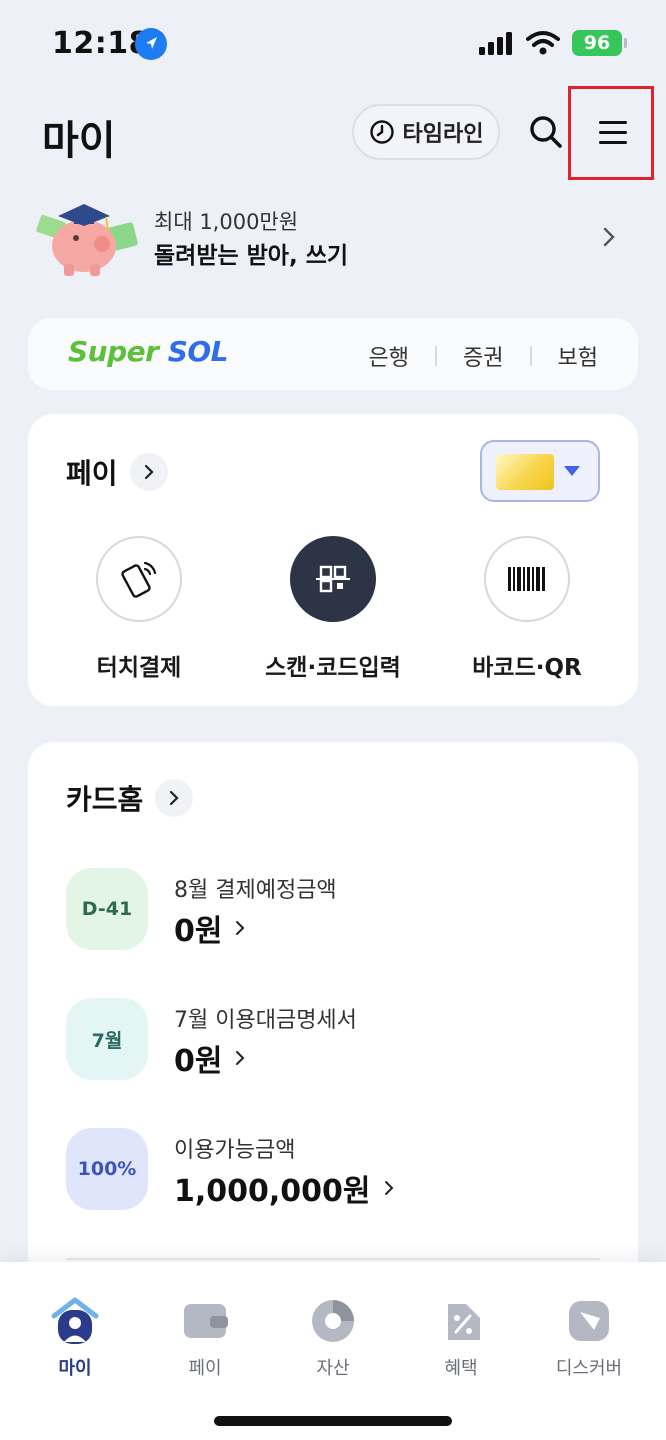  Describe the element at coordinates (381, 132) in the screenshot. I see `clock-icon` at that location.